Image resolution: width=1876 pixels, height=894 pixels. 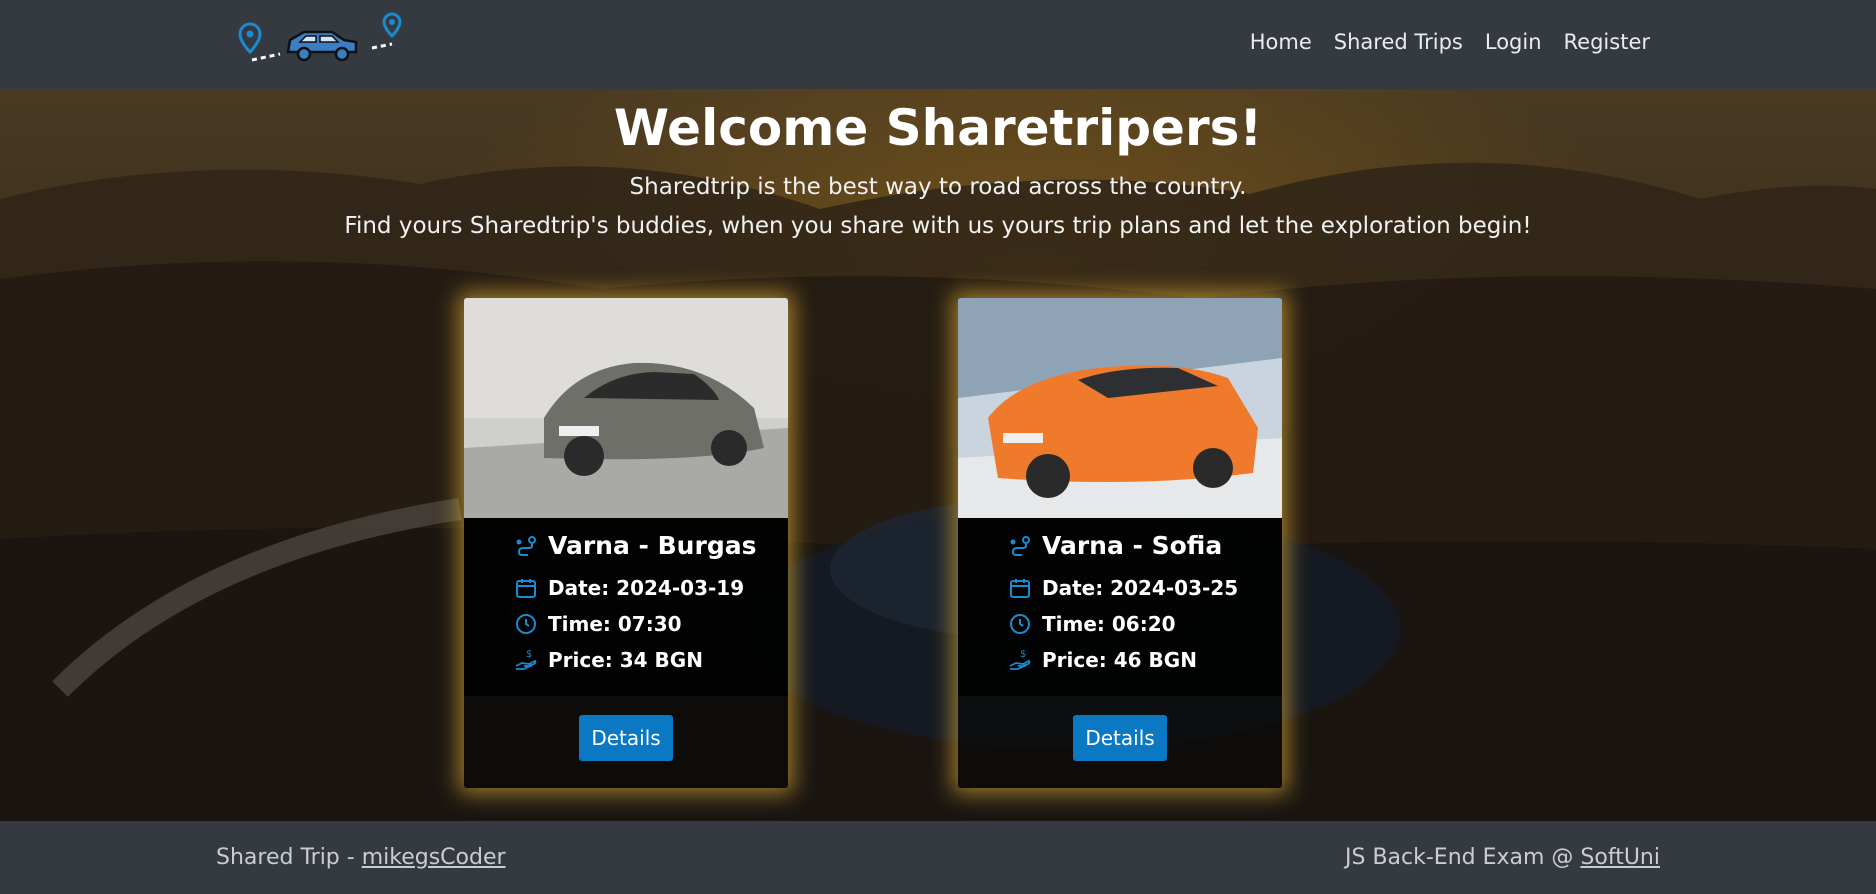 I want to click on softuni-link: SoftUni, so click(x=1620, y=857).